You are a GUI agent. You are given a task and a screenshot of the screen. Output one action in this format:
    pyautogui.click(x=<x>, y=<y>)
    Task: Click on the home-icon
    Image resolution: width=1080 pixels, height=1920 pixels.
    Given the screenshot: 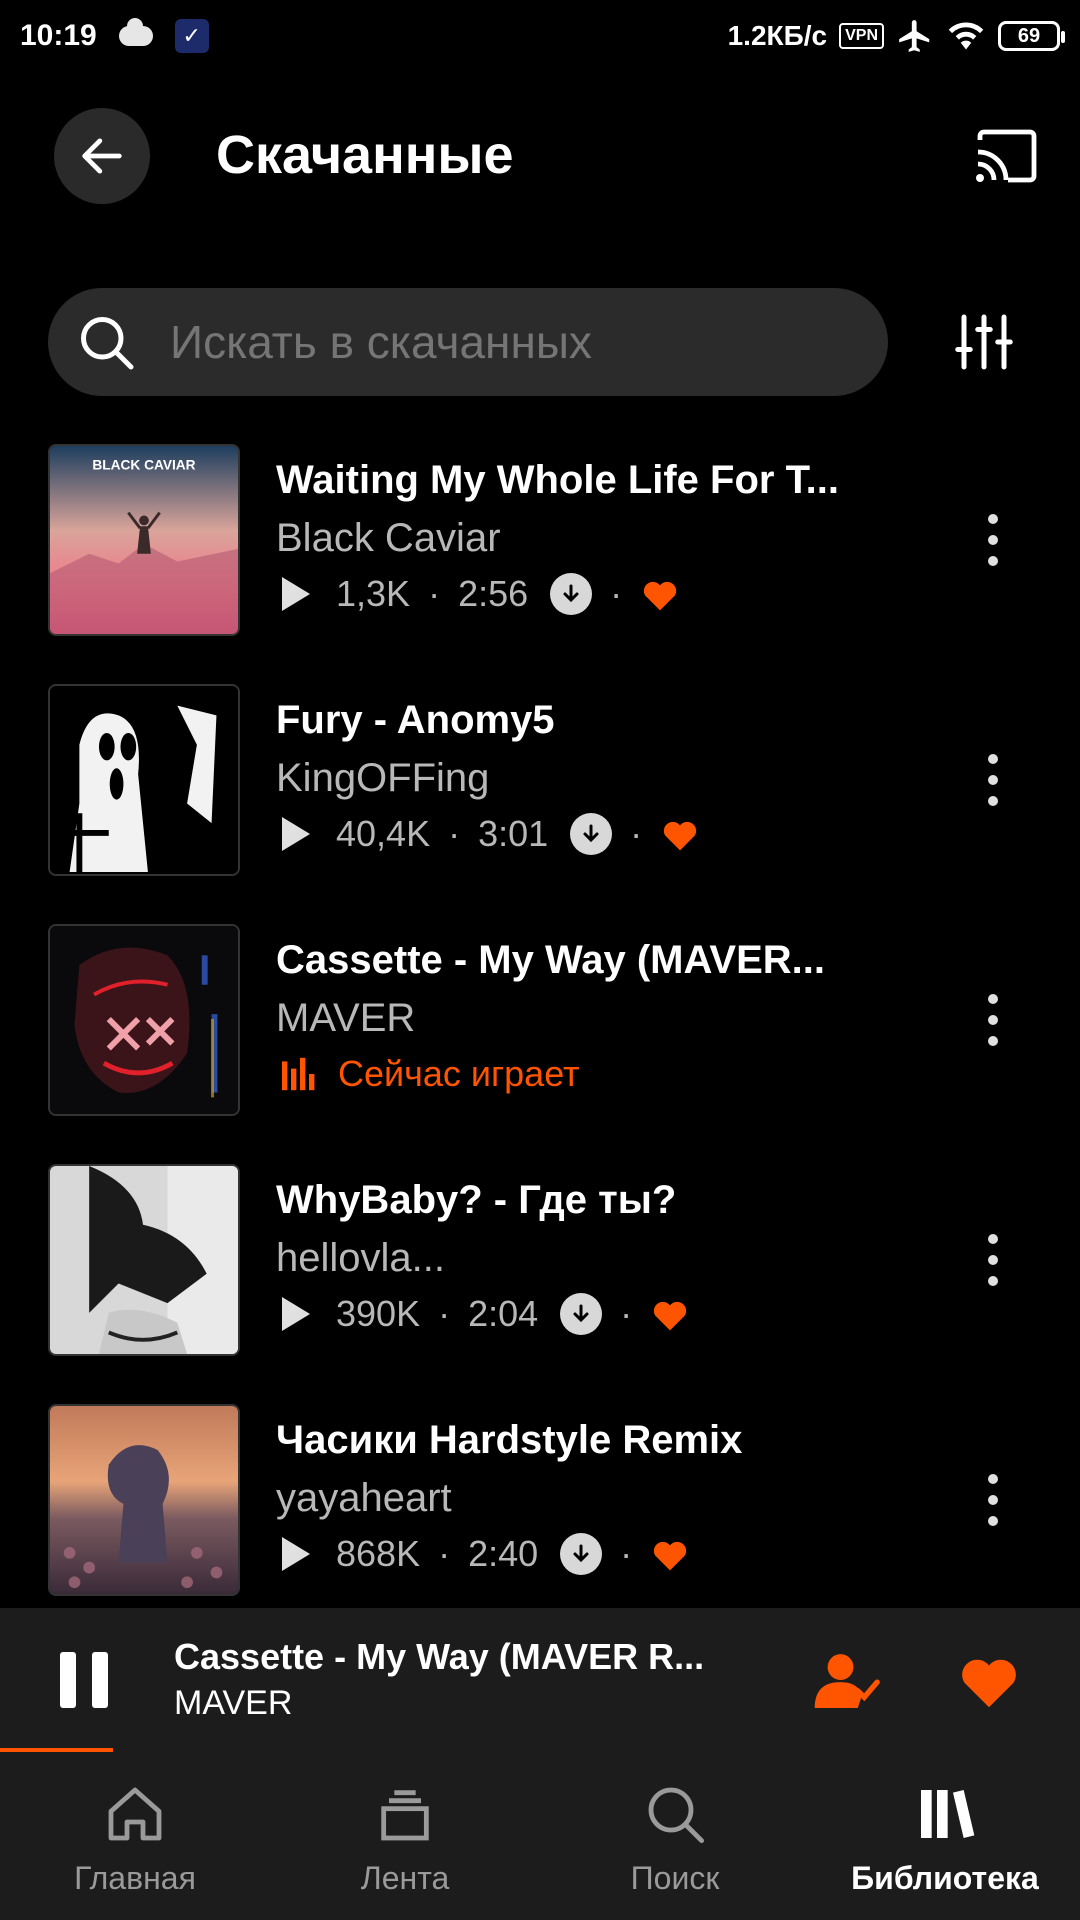 What is the action you would take?
    pyautogui.click(x=135, y=1814)
    